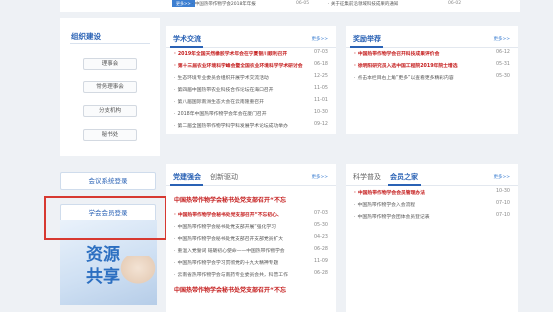 This screenshot has width=553, height=312. I want to click on academic-more-link: 更多>>, so click(319, 39).